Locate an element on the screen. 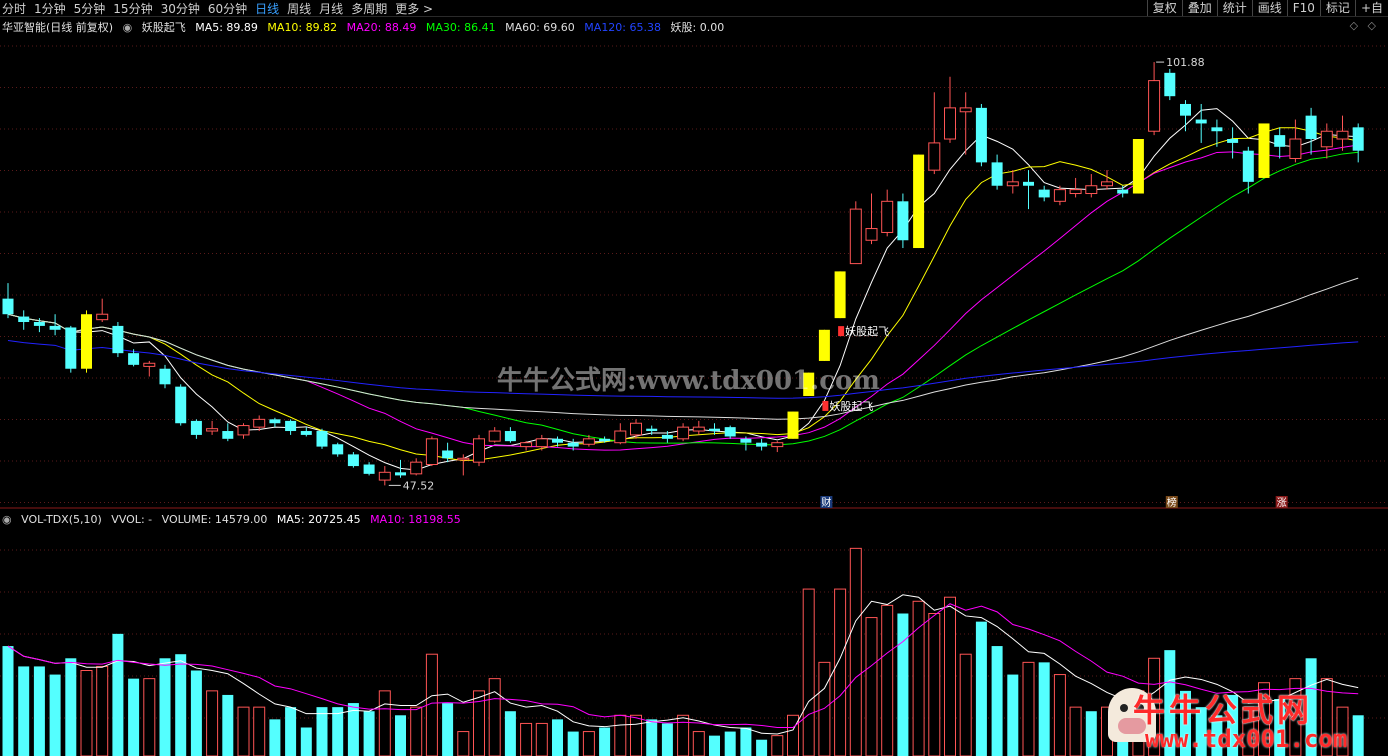 The width and height of the screenshot is (1388, 756). event-cai-label: 财 is located at coordinates (826, 502).